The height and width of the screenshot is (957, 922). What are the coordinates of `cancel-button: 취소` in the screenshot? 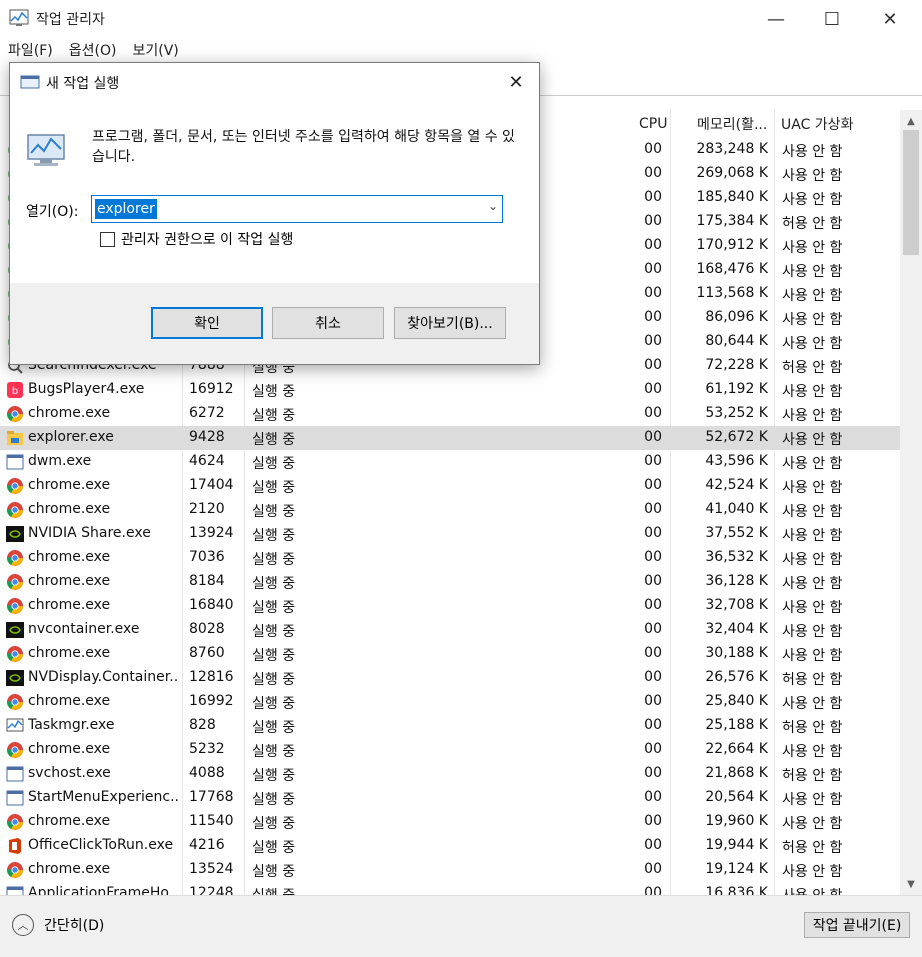 It's located at (328, 323).